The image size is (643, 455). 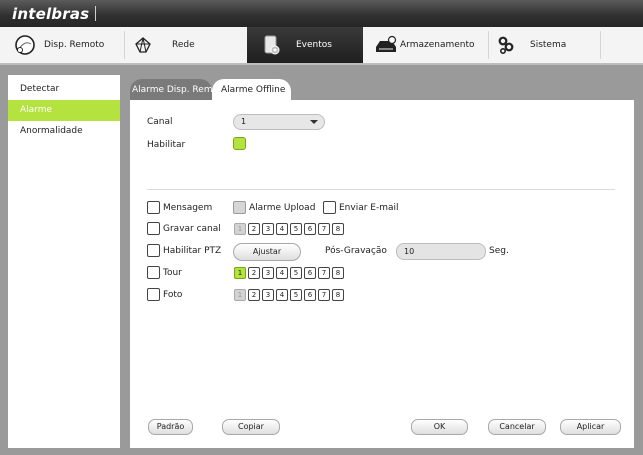 What do you see at coordinates (329, 207) in the screenshot?
I see `enviar-email-checkbox` at bounding box center [329, 207].